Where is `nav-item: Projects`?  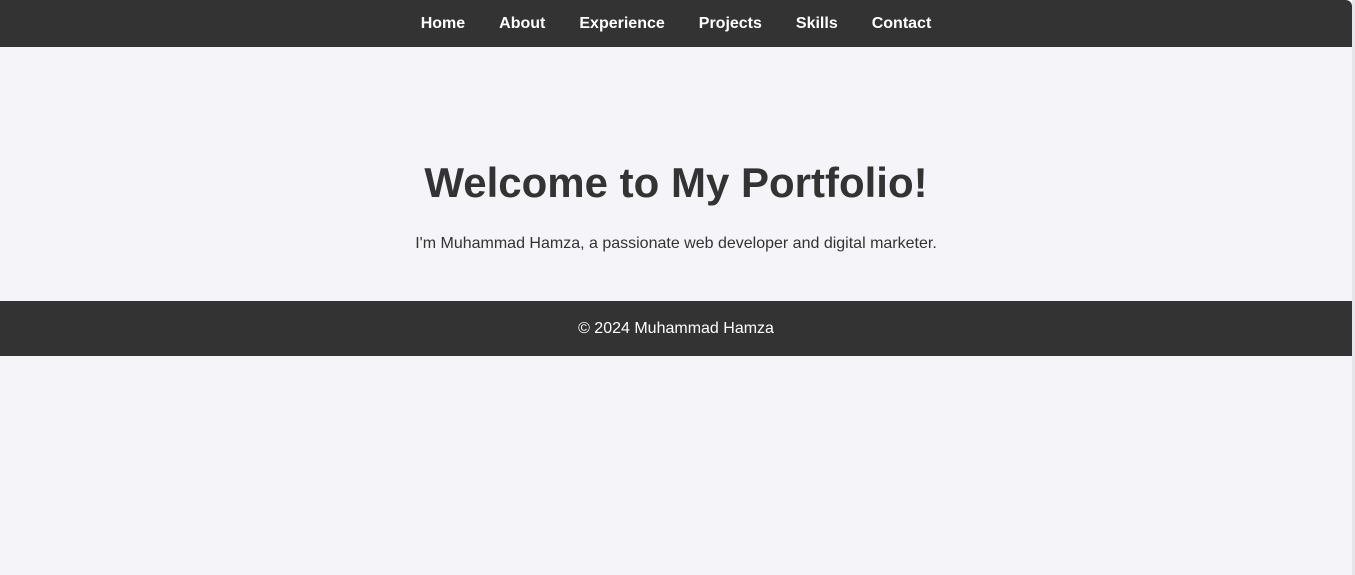 nav-item: Projects is located at coordinates (730, 23).